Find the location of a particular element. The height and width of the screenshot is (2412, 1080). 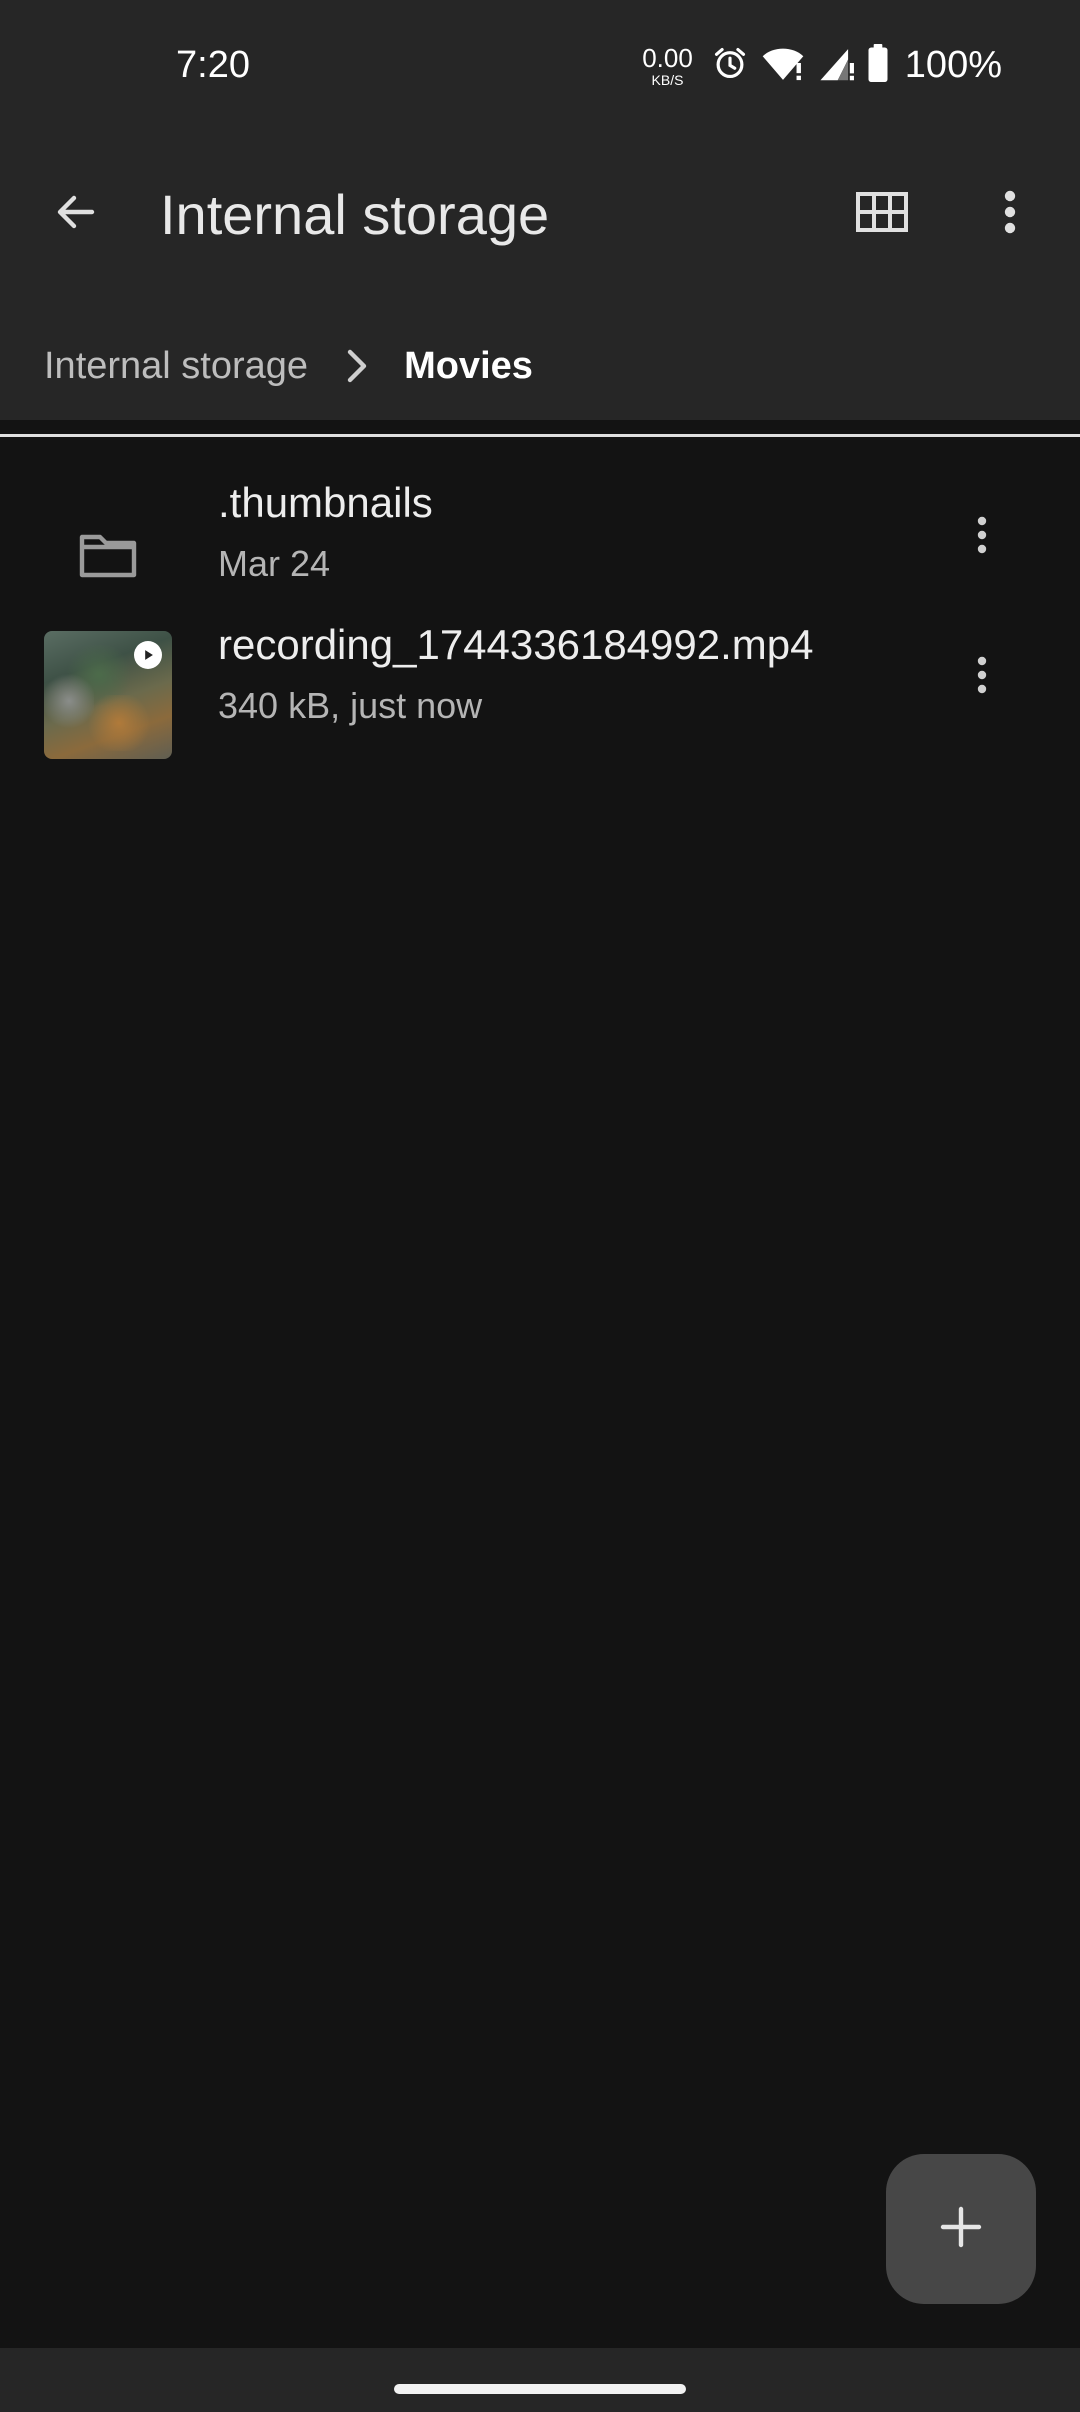

app-bar: Internal storage Internal storage Movies is located at coordinates (540, 280).